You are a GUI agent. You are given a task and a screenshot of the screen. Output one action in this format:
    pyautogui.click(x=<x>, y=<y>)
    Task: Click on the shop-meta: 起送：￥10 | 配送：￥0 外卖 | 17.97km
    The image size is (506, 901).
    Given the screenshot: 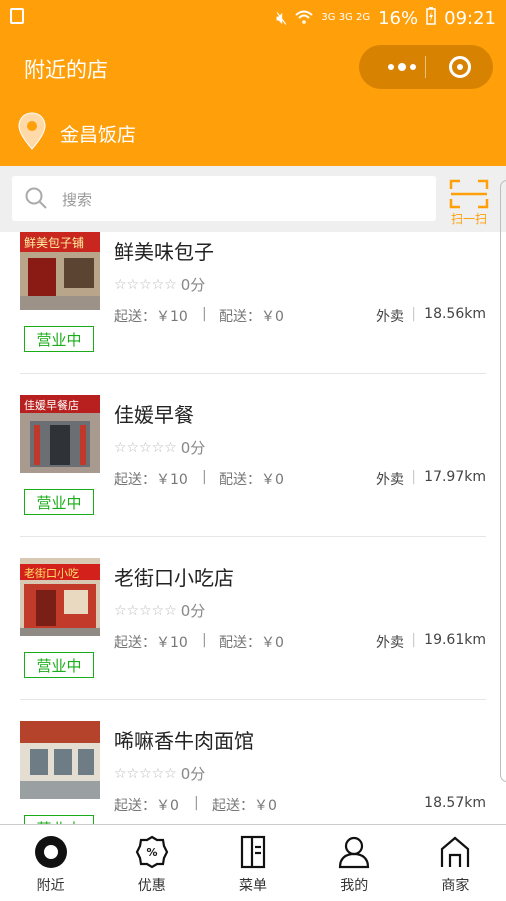 What is the action you would take?
    pyautogui.click(x=300, y=479)
    